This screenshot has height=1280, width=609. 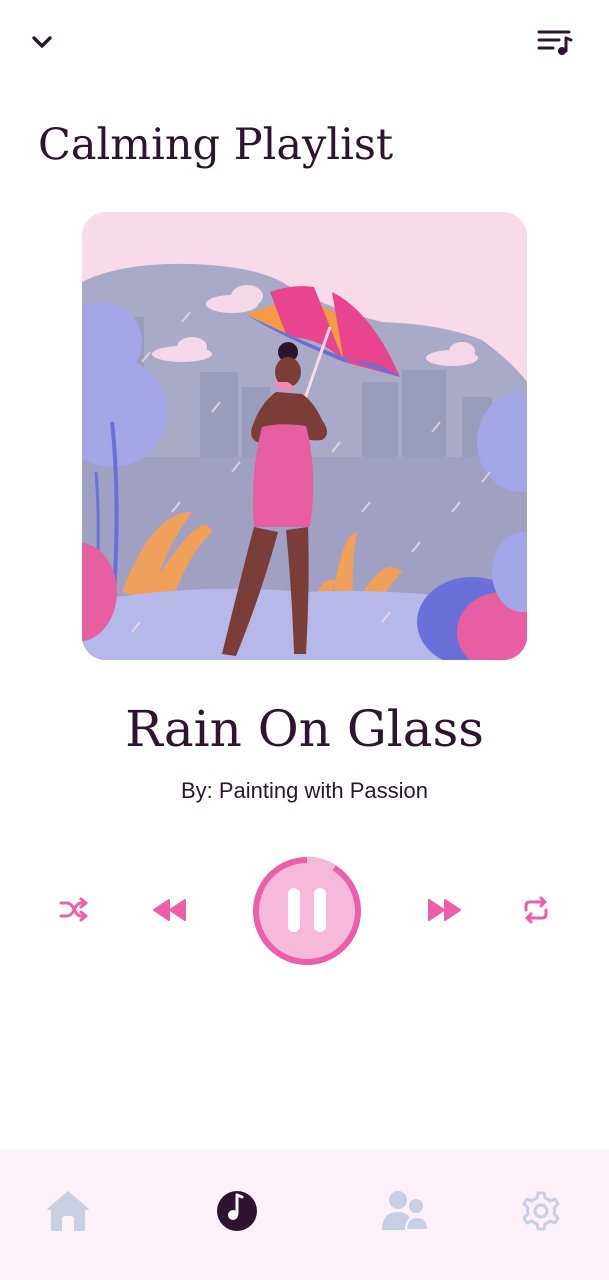 I want to click on playlist-title: Calming Playlist, so click(x=216, y=145).